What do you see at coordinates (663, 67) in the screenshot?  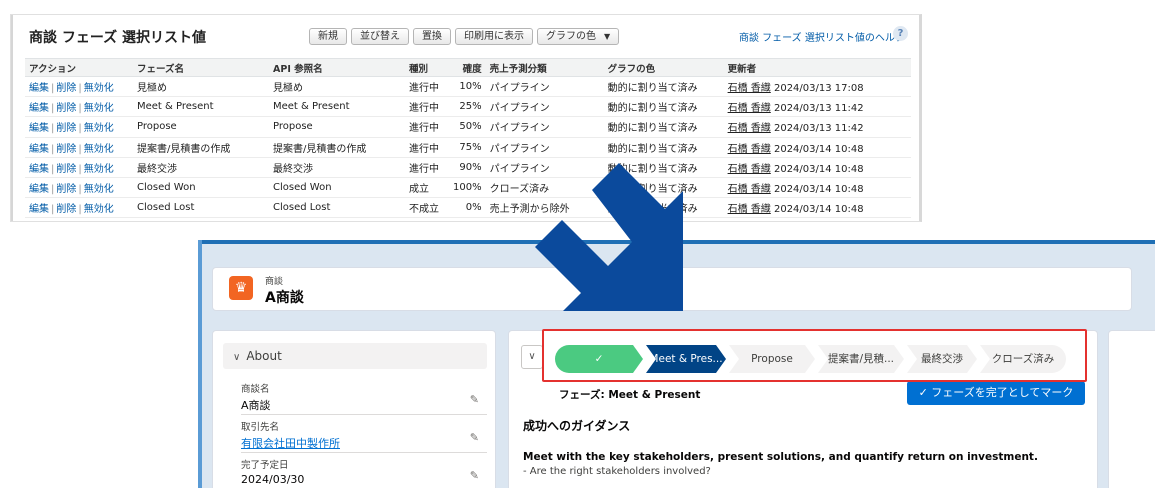 I see `col-chart-color: グラフの色` at bounding box center [663, 67].